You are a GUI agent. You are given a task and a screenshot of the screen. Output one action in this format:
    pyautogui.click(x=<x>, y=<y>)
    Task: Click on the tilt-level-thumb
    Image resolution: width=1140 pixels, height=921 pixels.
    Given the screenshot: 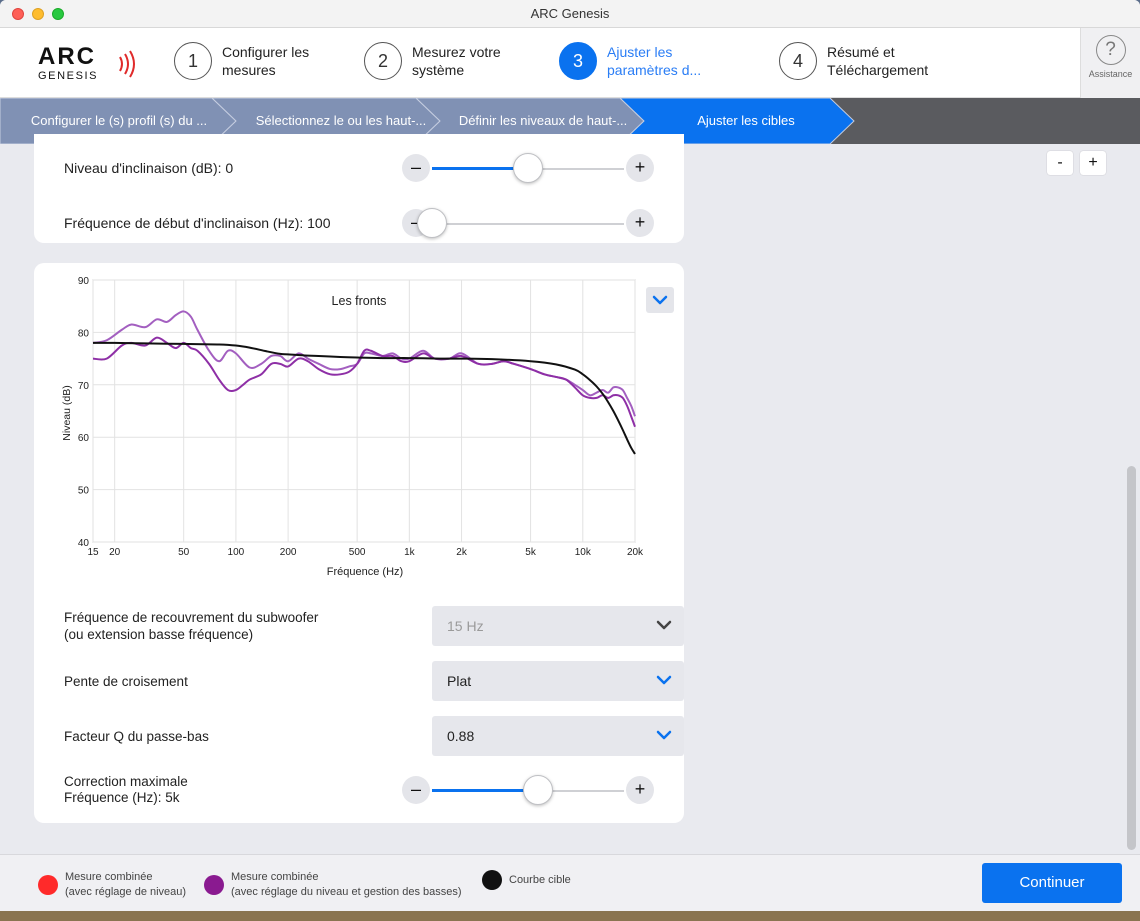 What is the action you would take?
    pyautogui.click(x=528, y=168)
    